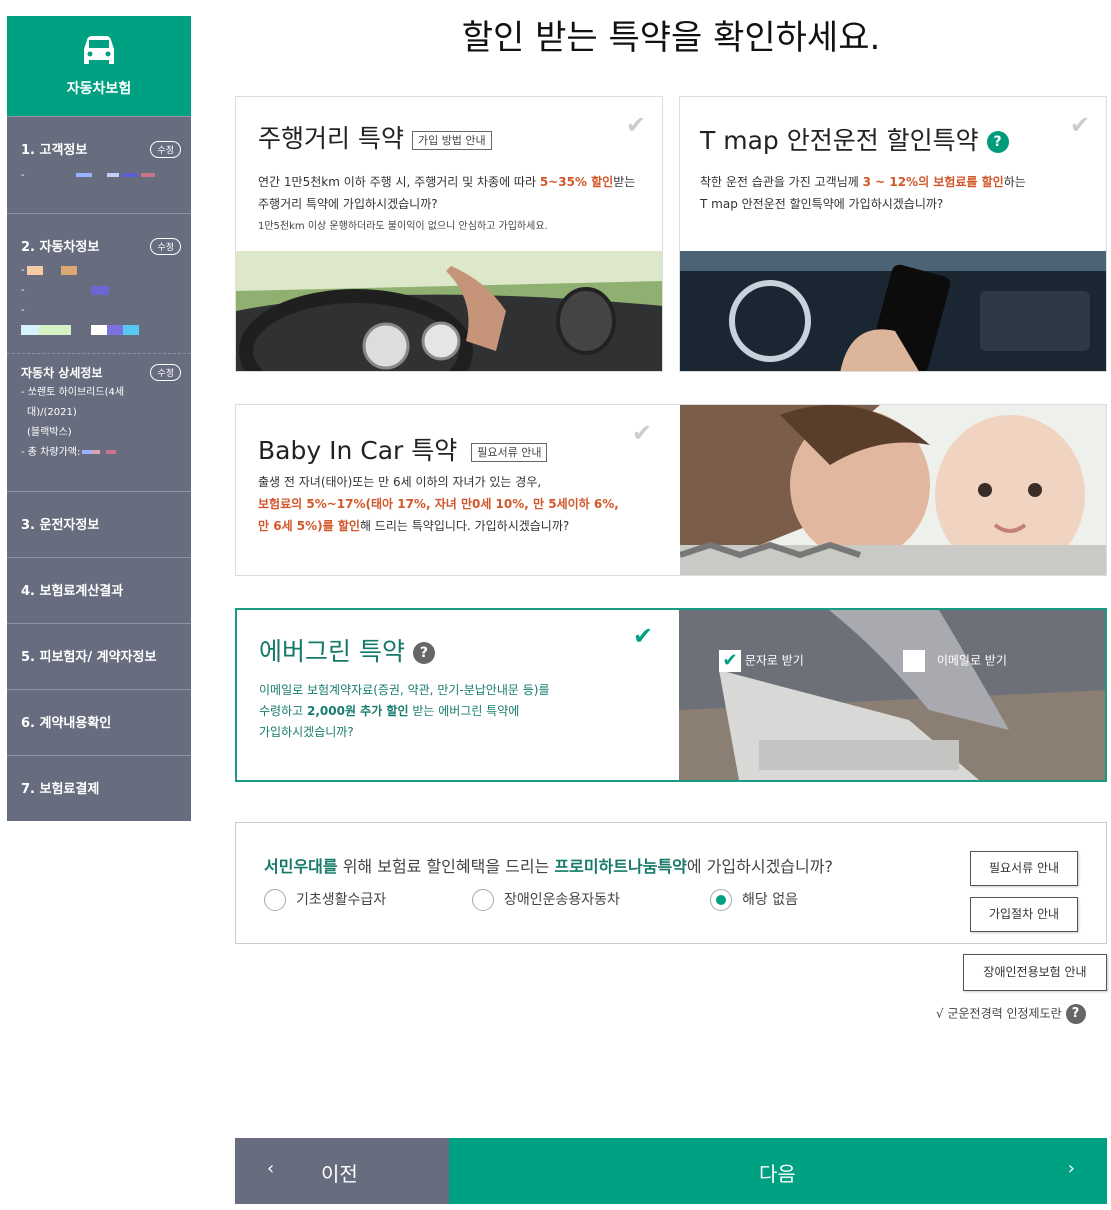 This screenshot has height=1210, width=1111. I want to click on sidebar-section-premium: 4. 보험료계산결과, so click(99, 590).